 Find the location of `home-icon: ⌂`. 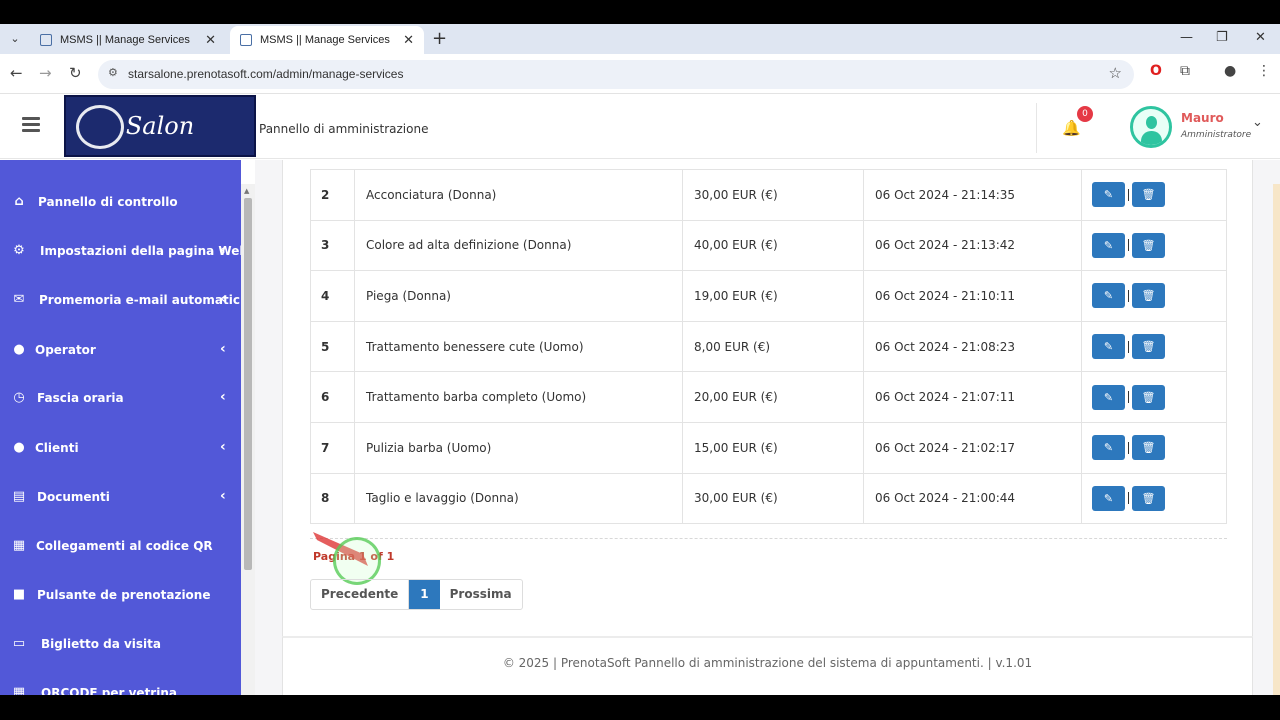

home-icon: ⌂ is located at coordinates (19, 201).